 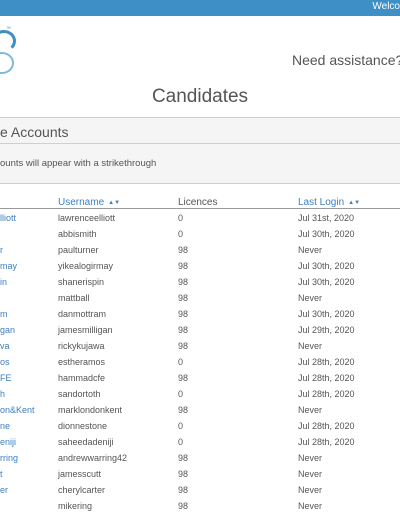 I want to click on candidate-name-link: va, so click(x=5, y=346).